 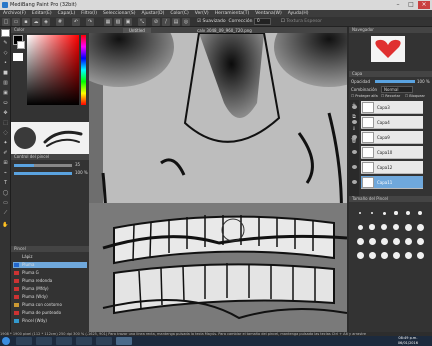 What do you see at coordinates (387, 182) in the screenshot?
I see `layer-item: Capa11` at bounding box center [387, 182].